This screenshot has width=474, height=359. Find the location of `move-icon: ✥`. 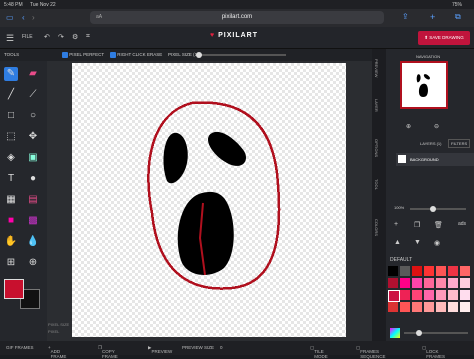

move-icon: ✥ is located at coordinates (33, 137).